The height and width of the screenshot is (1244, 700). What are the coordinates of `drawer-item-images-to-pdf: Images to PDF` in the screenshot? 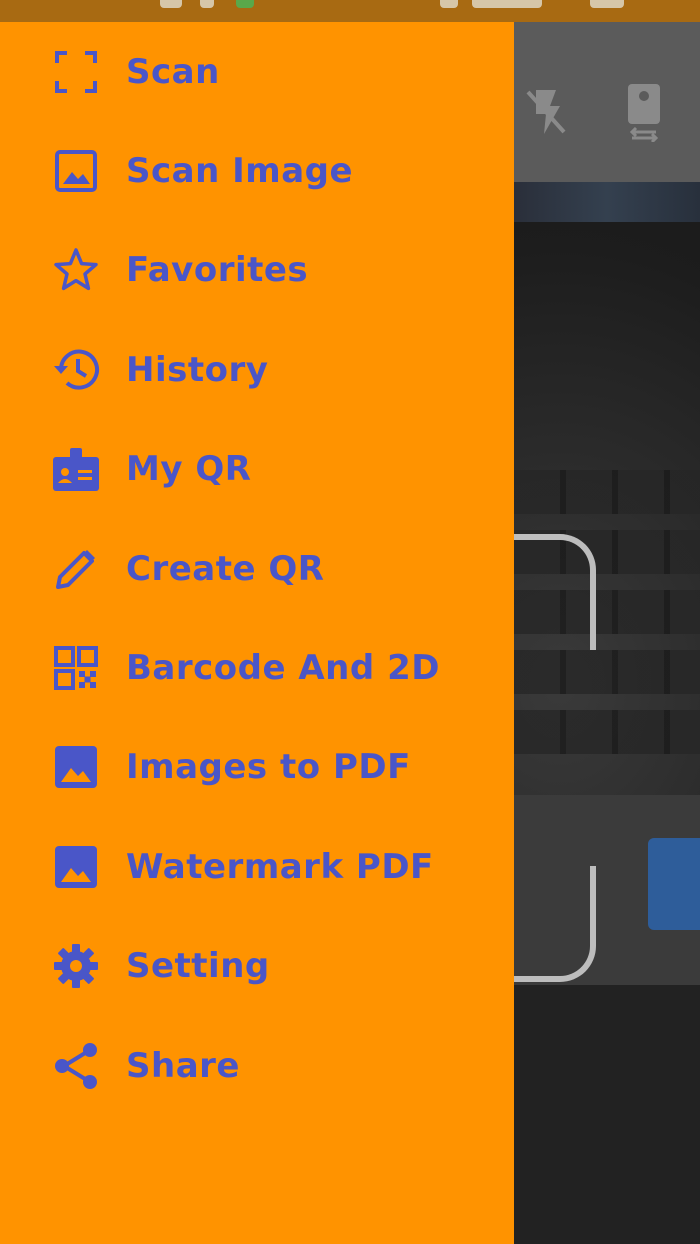 It's located at (257, 767).